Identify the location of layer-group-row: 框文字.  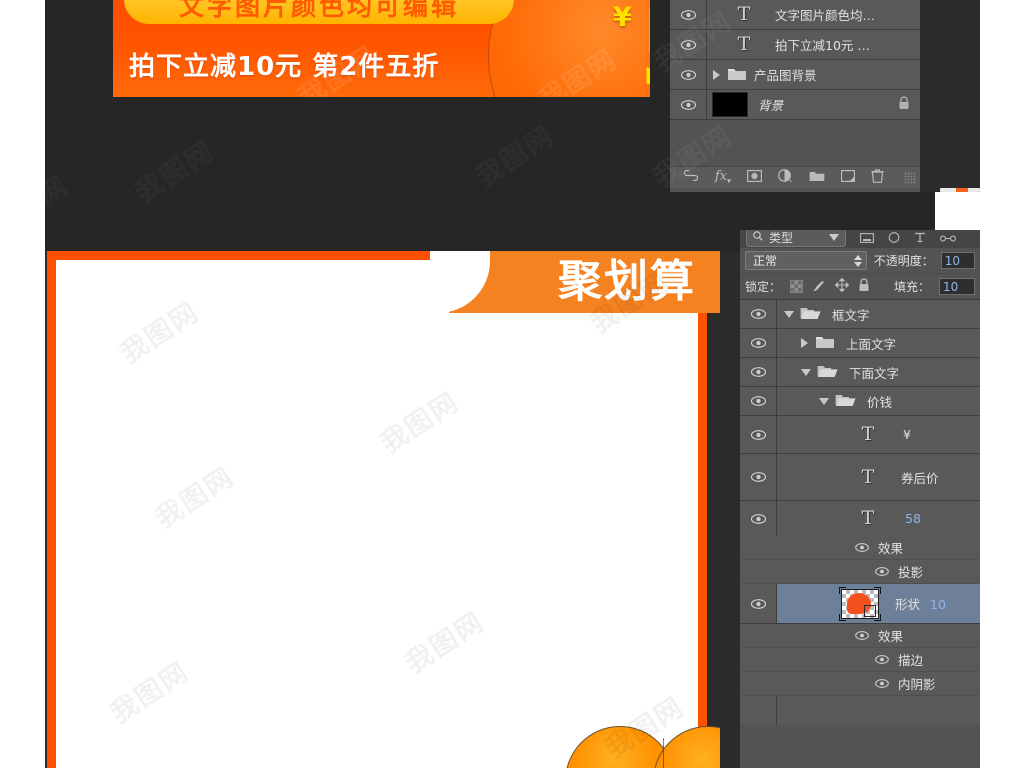
(860, 314).